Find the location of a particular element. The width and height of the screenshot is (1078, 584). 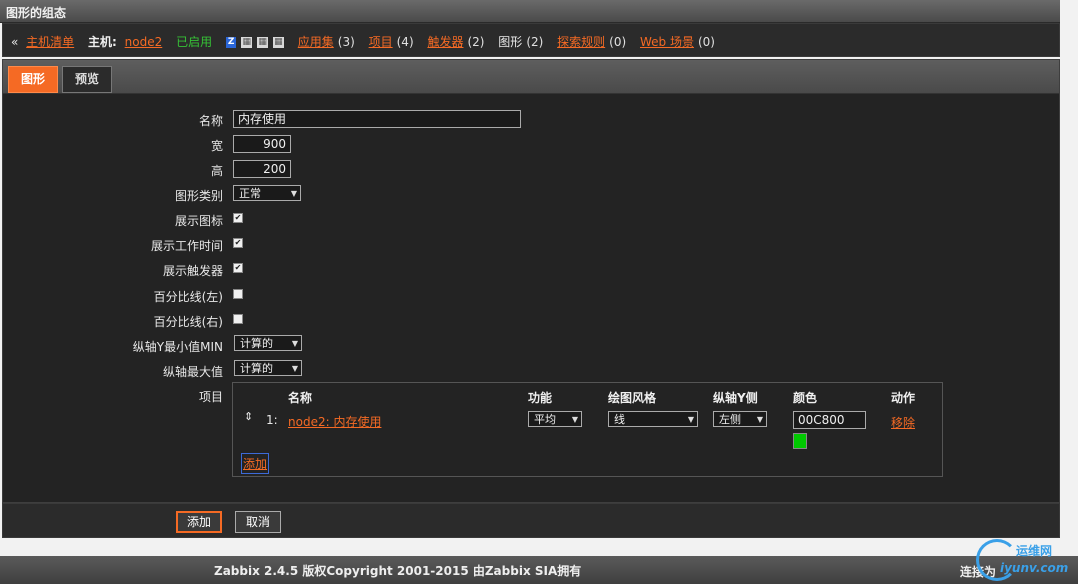

graphs-count: (2) is located at coordinates (535, 42).